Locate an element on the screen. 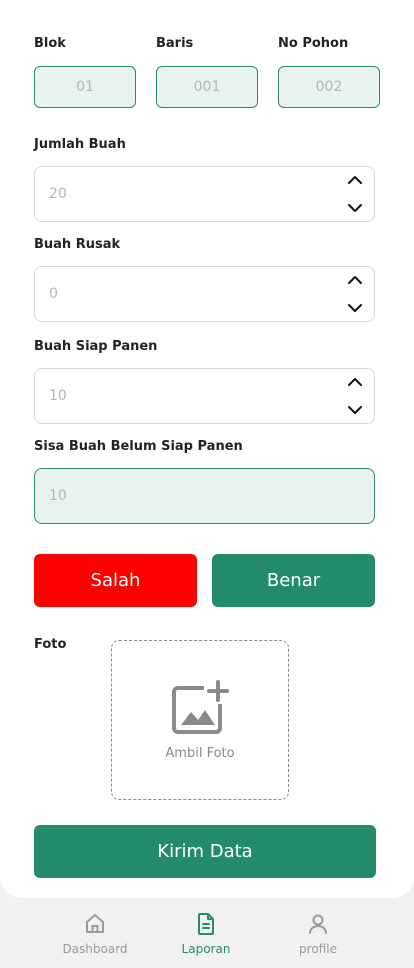 The width and height of the screenshot is (414, 968). nav-profile: profile is located at coordinates (318, 934).